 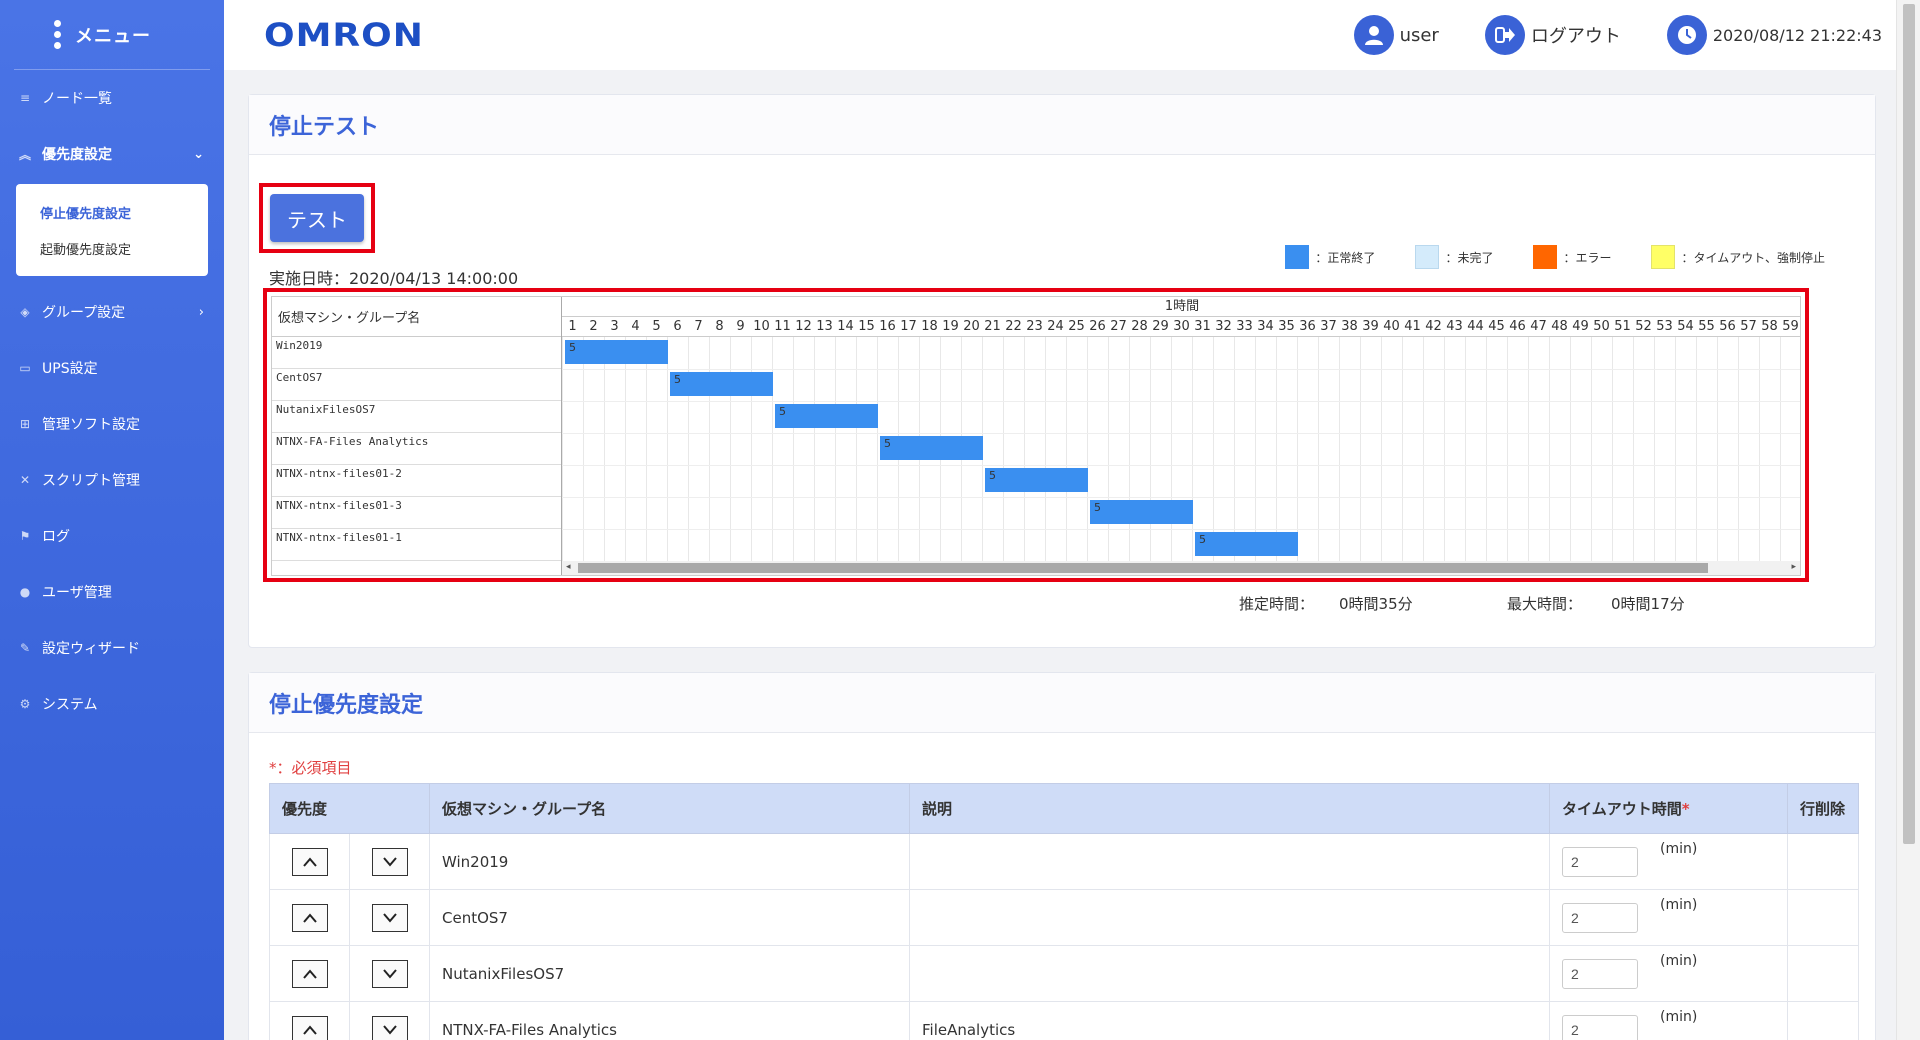 What do you see at coordinates (112, 35) in the screenshot?
I see `menu-header: メニュー` at bounding box center [112, 35].